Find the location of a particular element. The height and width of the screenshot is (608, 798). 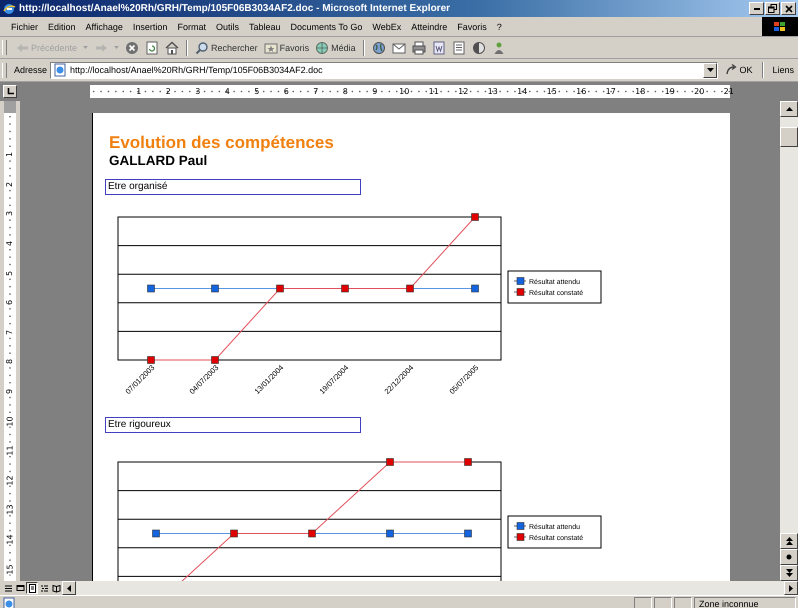

normal-view-icon is located at coordinates (8, 588).